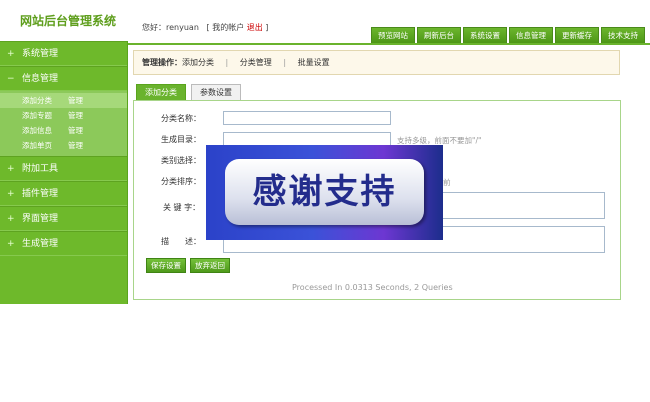 The image size is (650, 402). I want to click on sidebar-section-system: + 系统管理, so click(63, 53).